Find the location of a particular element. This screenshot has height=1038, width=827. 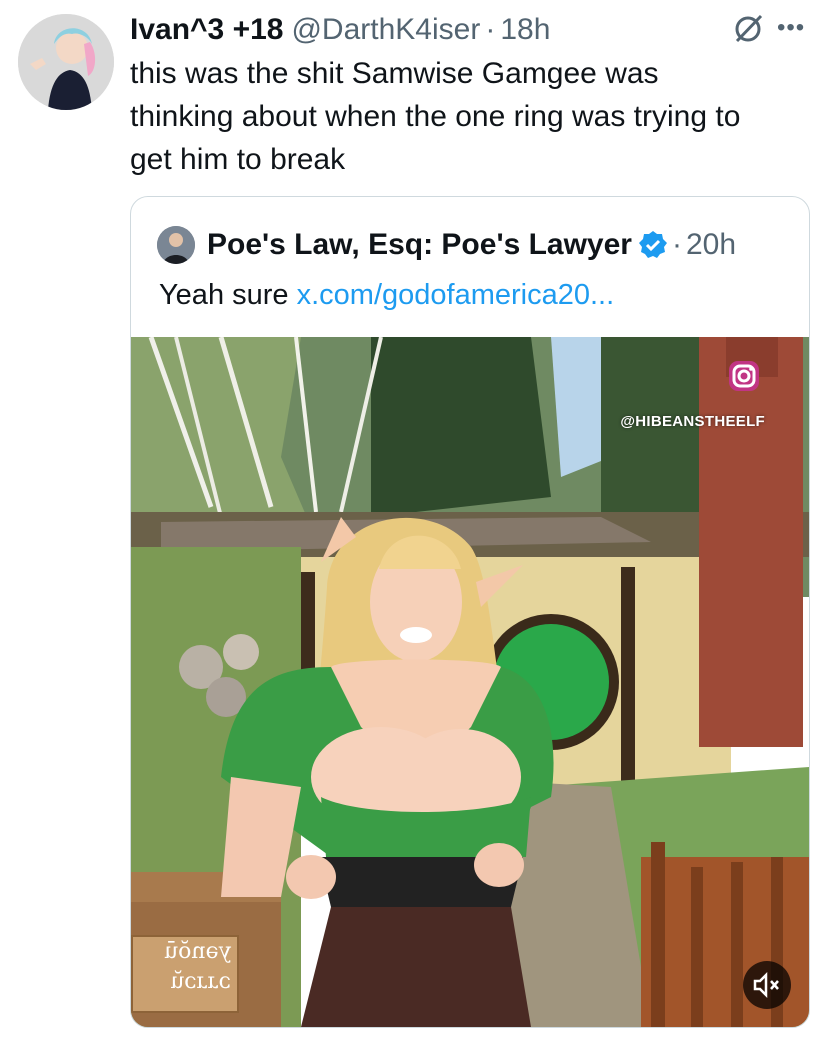

quoted-display-name: Poe's Law, Esq: Poe's Lawyer is located at coordinates (419, 245).